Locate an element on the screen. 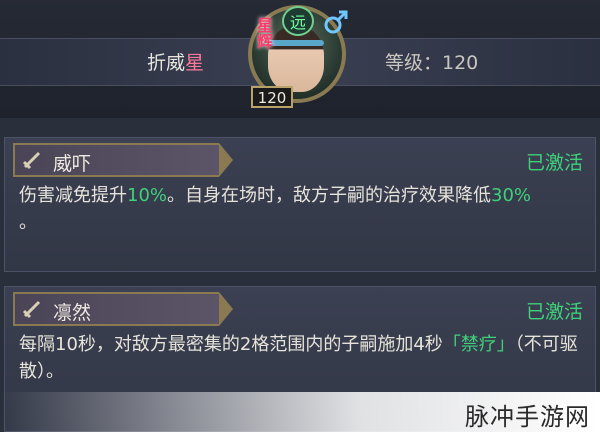  skill-name: 威吓 is located at coordinates (72, 164).